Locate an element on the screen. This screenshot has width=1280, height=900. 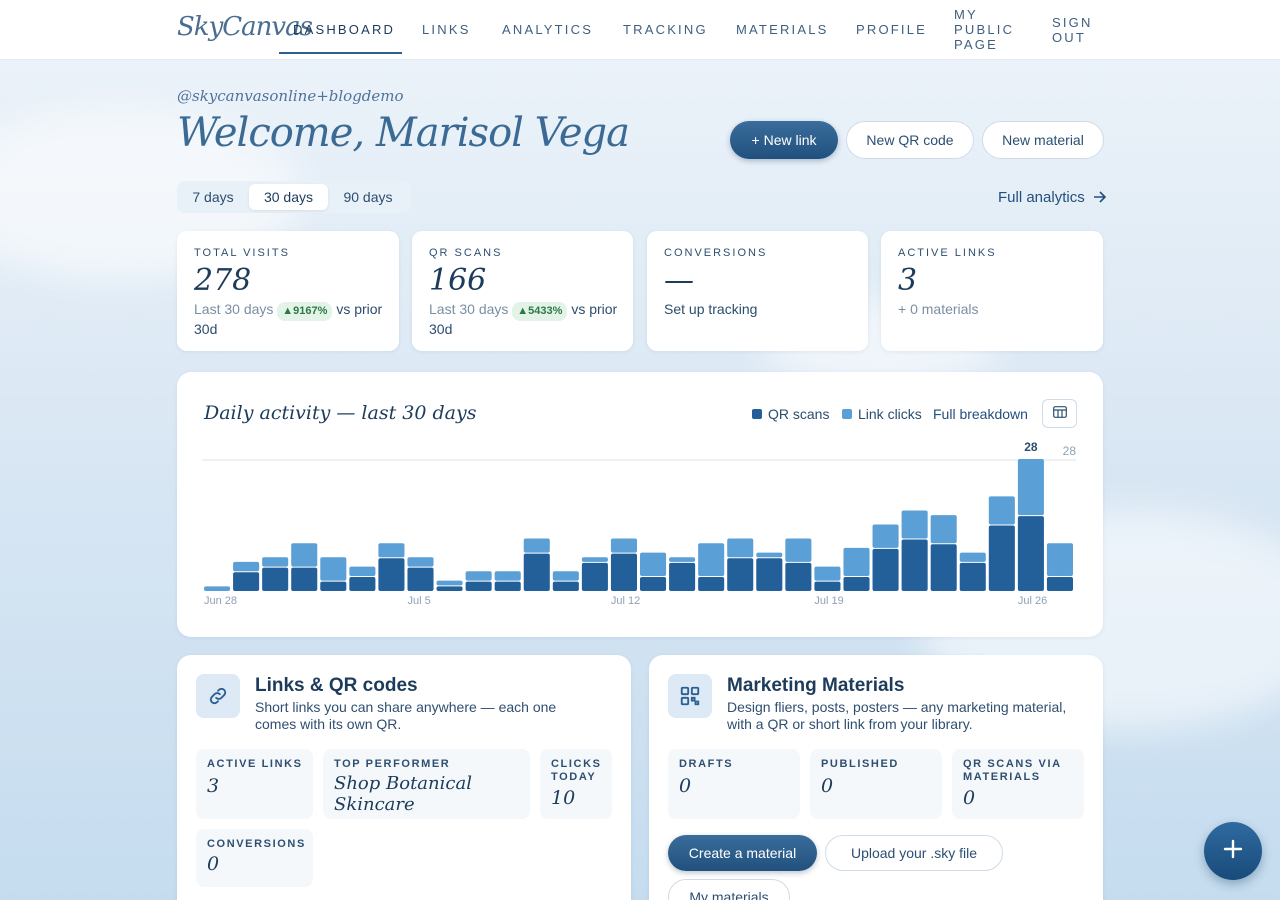
new-material-button: New material is located at coordinates (1043, 140).